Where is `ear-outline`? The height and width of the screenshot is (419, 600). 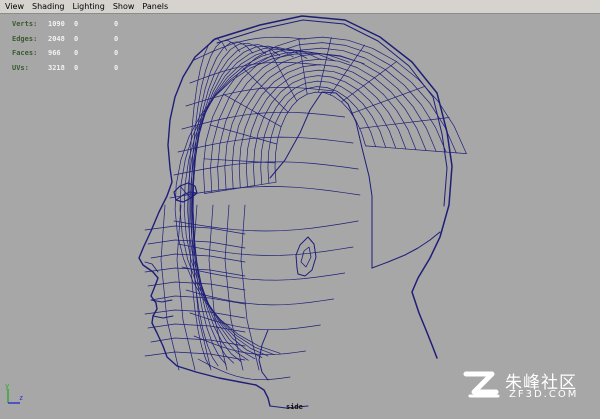
ear-outline is located at coordinates (306, 256).